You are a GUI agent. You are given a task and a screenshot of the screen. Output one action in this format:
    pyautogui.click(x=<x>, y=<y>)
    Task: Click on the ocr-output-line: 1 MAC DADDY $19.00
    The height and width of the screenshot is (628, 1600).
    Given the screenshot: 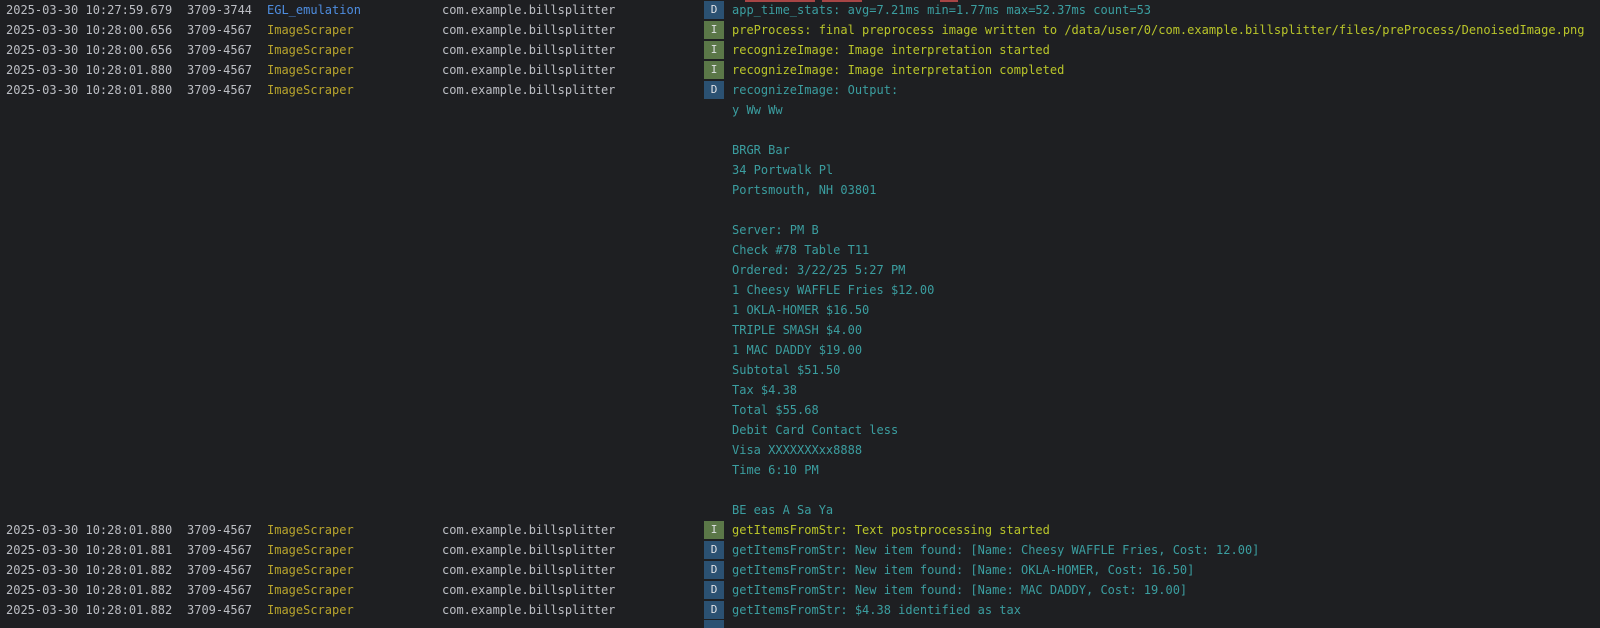 What is the action you would take?
    pyautogui.click(x=797, y=350)
    